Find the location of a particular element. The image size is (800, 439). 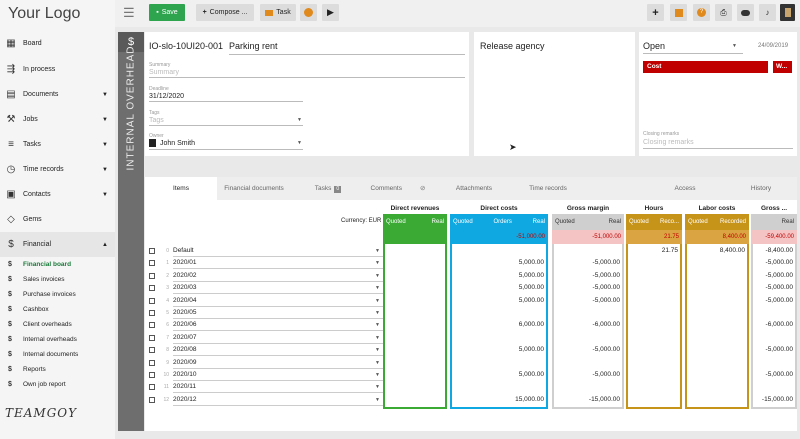

row-label-input: 2020/10 is located at coordinates (185, 374).